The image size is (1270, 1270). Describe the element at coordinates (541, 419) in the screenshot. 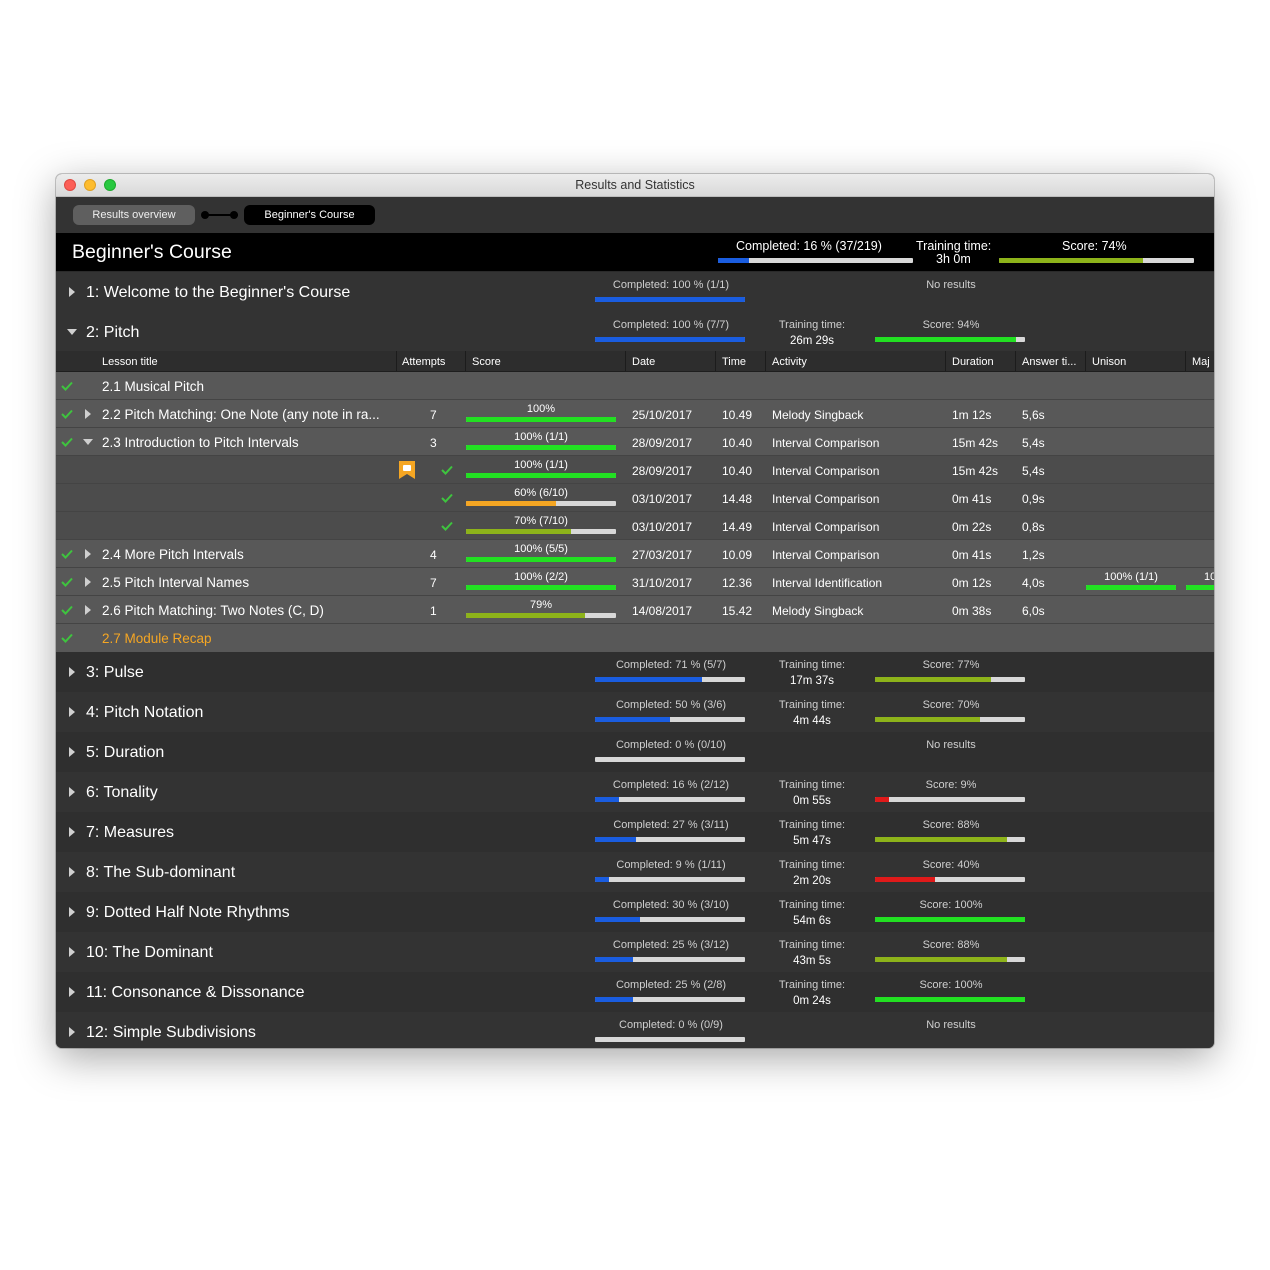

I see `lesson-score-fill` at that location.